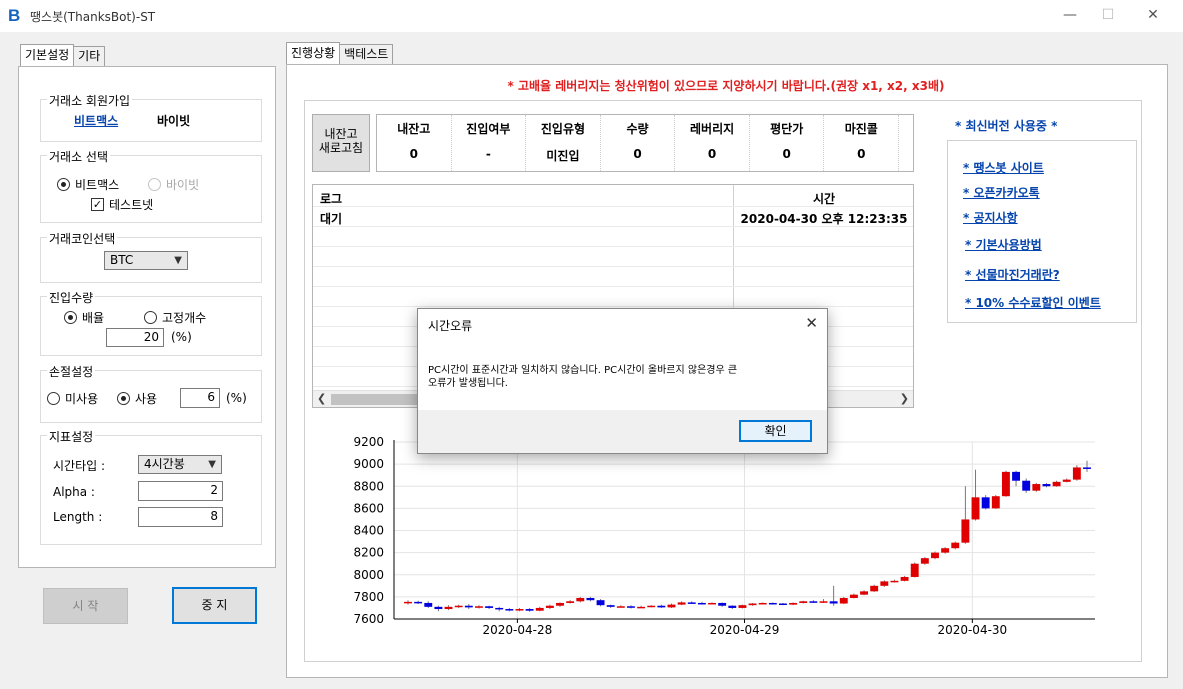 The image size is (1183, 689). What do you see at coordinates (137, 398) in the screenshot?
I see `radio-stop-loss-on: 사용` at bounding box center [137, 398].